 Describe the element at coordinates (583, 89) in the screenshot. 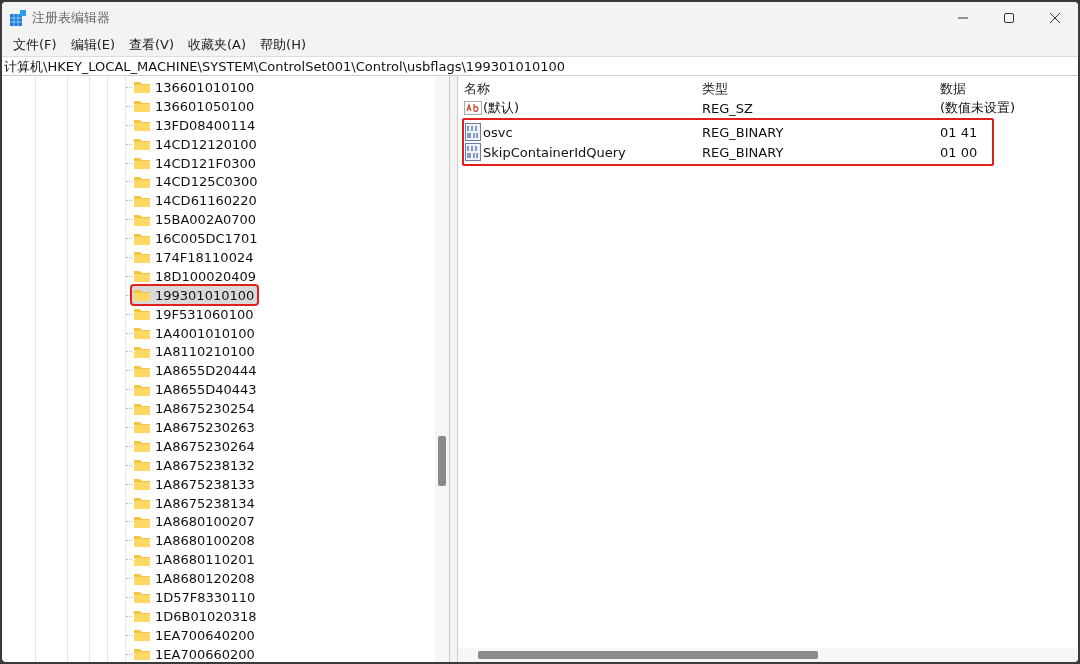

I see `column-header: 名称` at that location.